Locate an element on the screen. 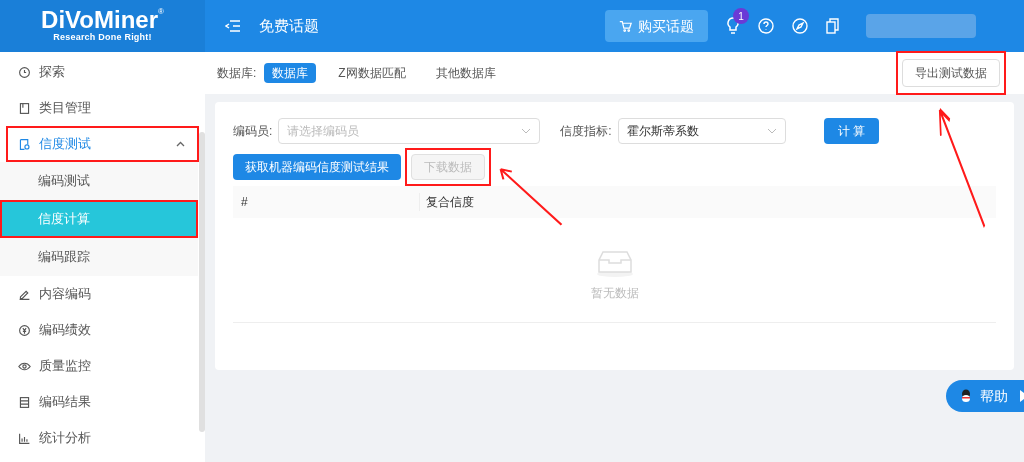  sidebar-item: 探索 is located at coordinates (102, 72).